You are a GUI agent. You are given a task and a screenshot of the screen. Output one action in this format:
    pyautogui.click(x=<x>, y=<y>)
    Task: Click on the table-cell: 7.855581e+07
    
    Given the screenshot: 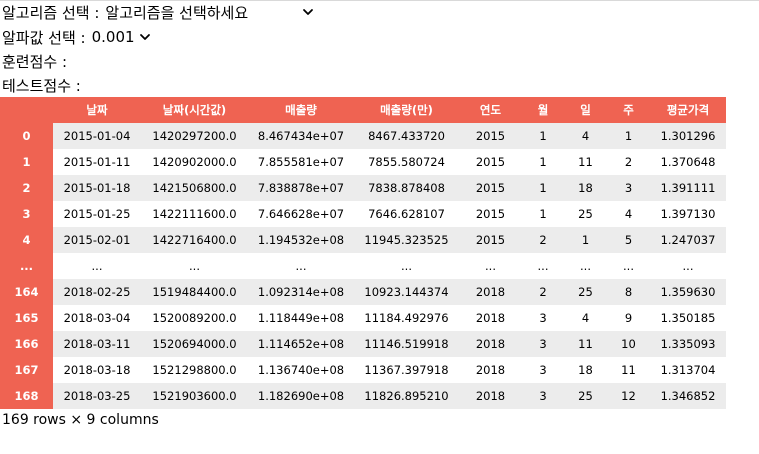 What is the action you would take?
    pyautogui.click(x=301, y=162)
    